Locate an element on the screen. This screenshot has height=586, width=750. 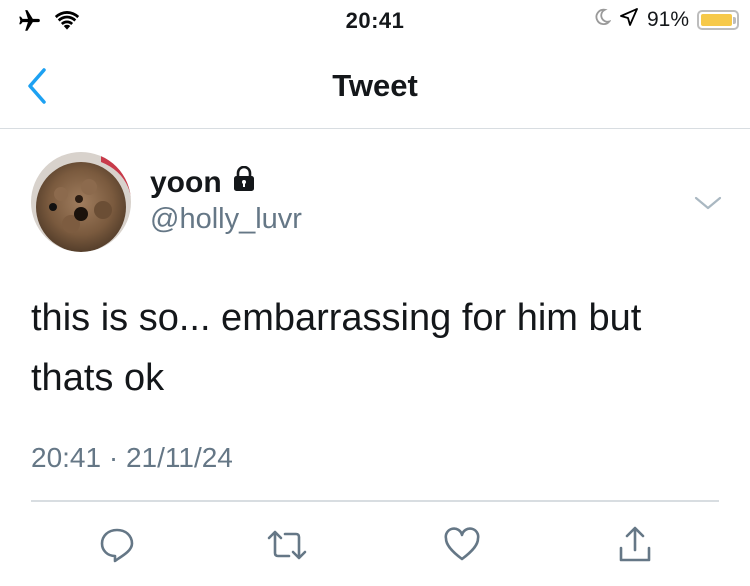
reply-icon is located at coordinates (117, 545).